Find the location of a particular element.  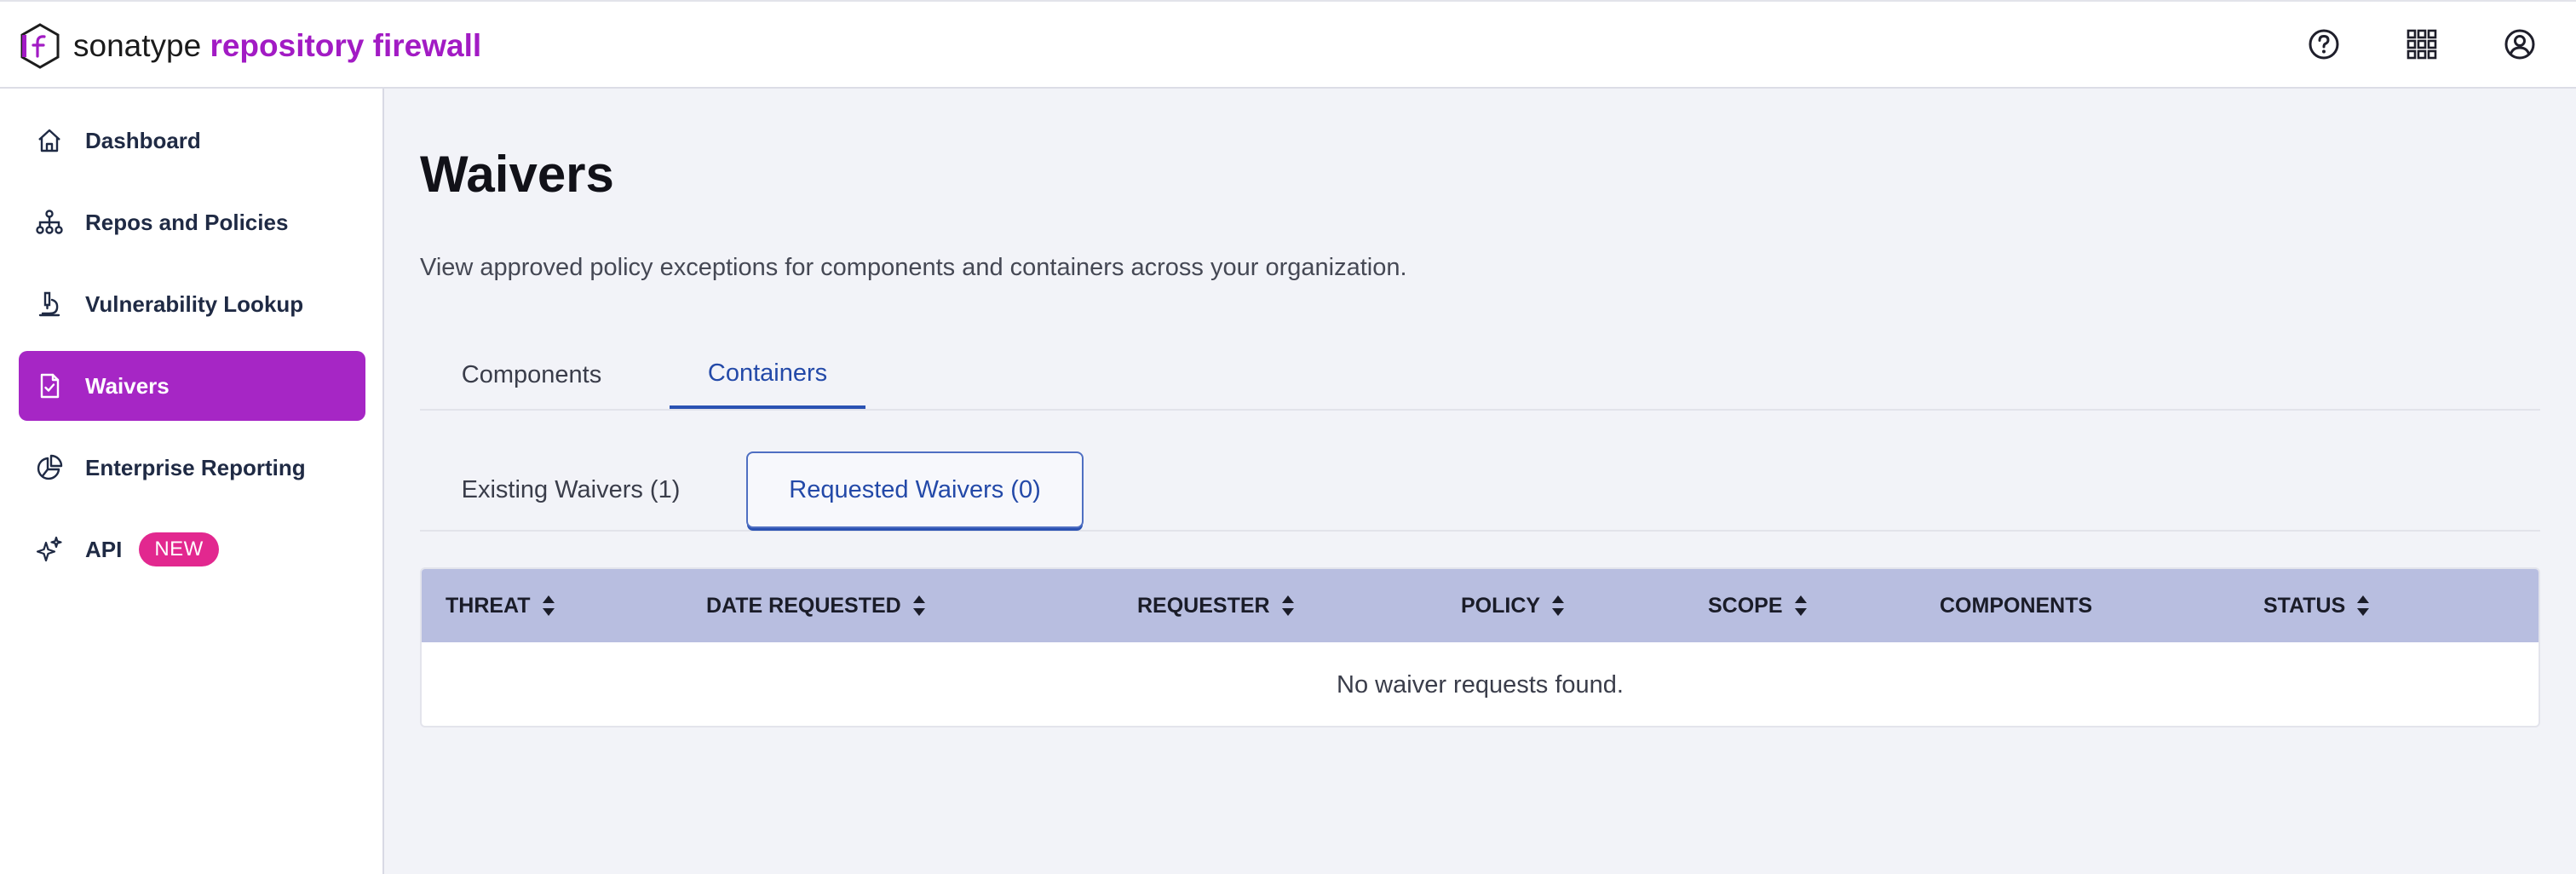

apps-grid-icon is located at coordinates (2422, 45).